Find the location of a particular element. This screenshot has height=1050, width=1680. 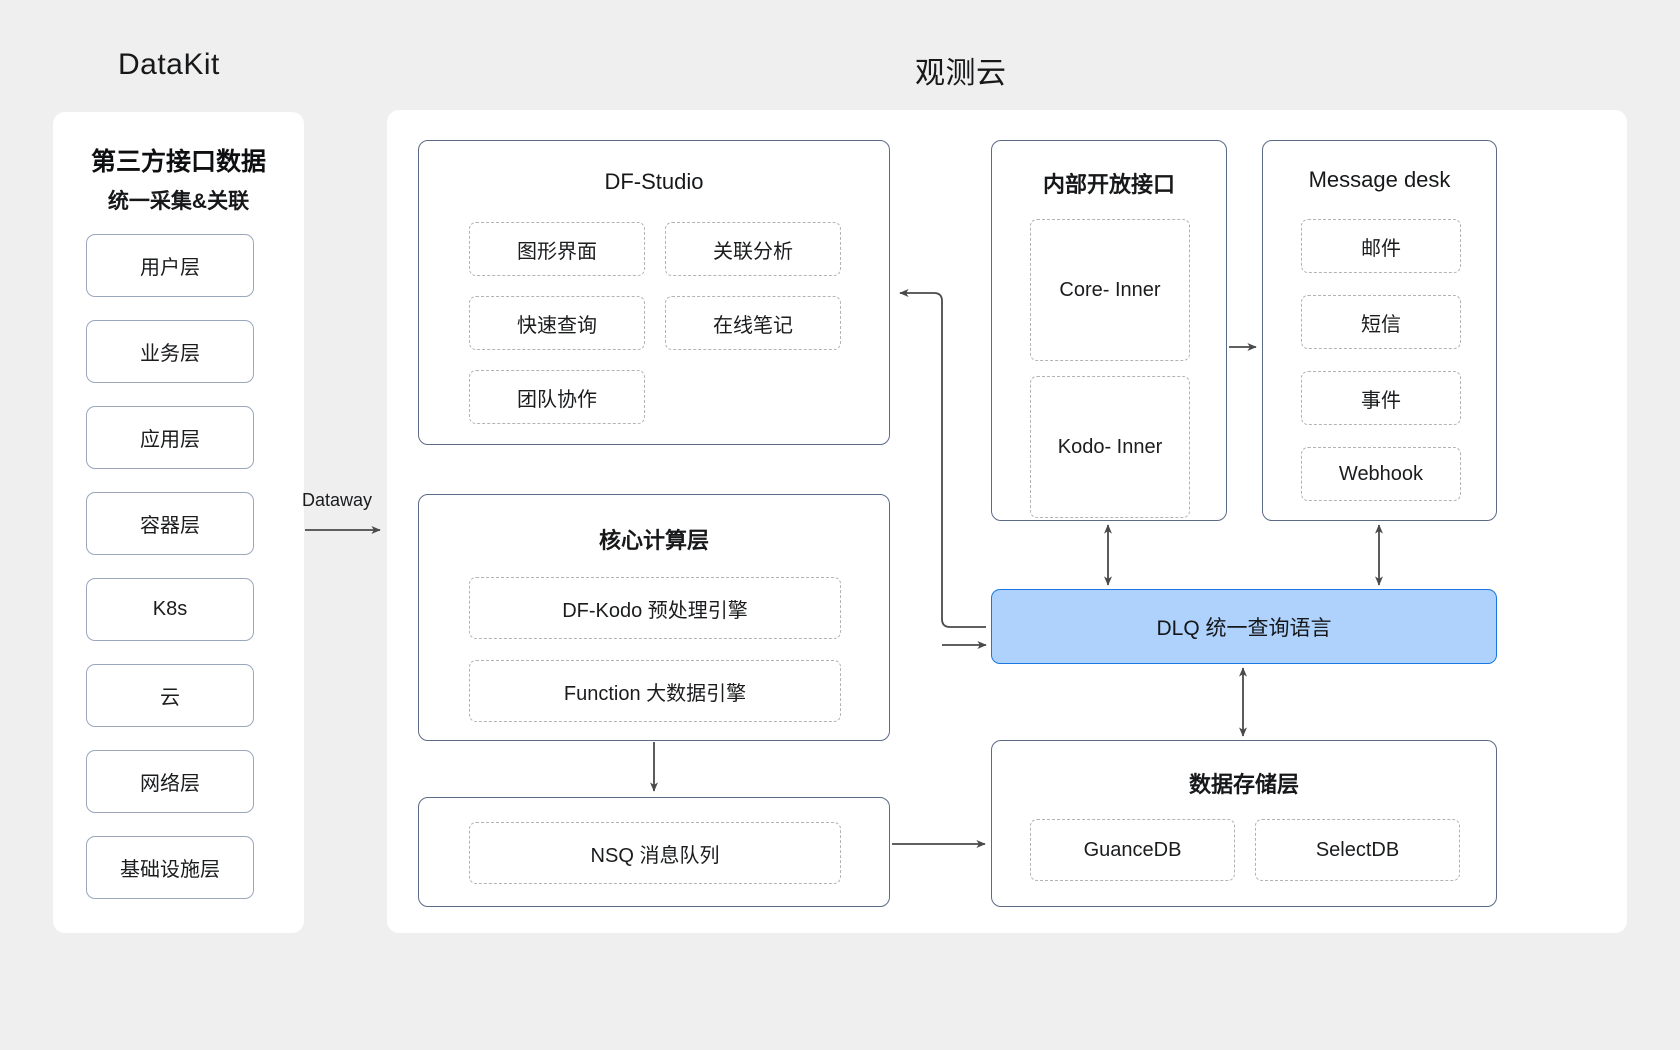

nsq-item-message-queue: NSQ 消息队列 is located at coordinates (655, 853).